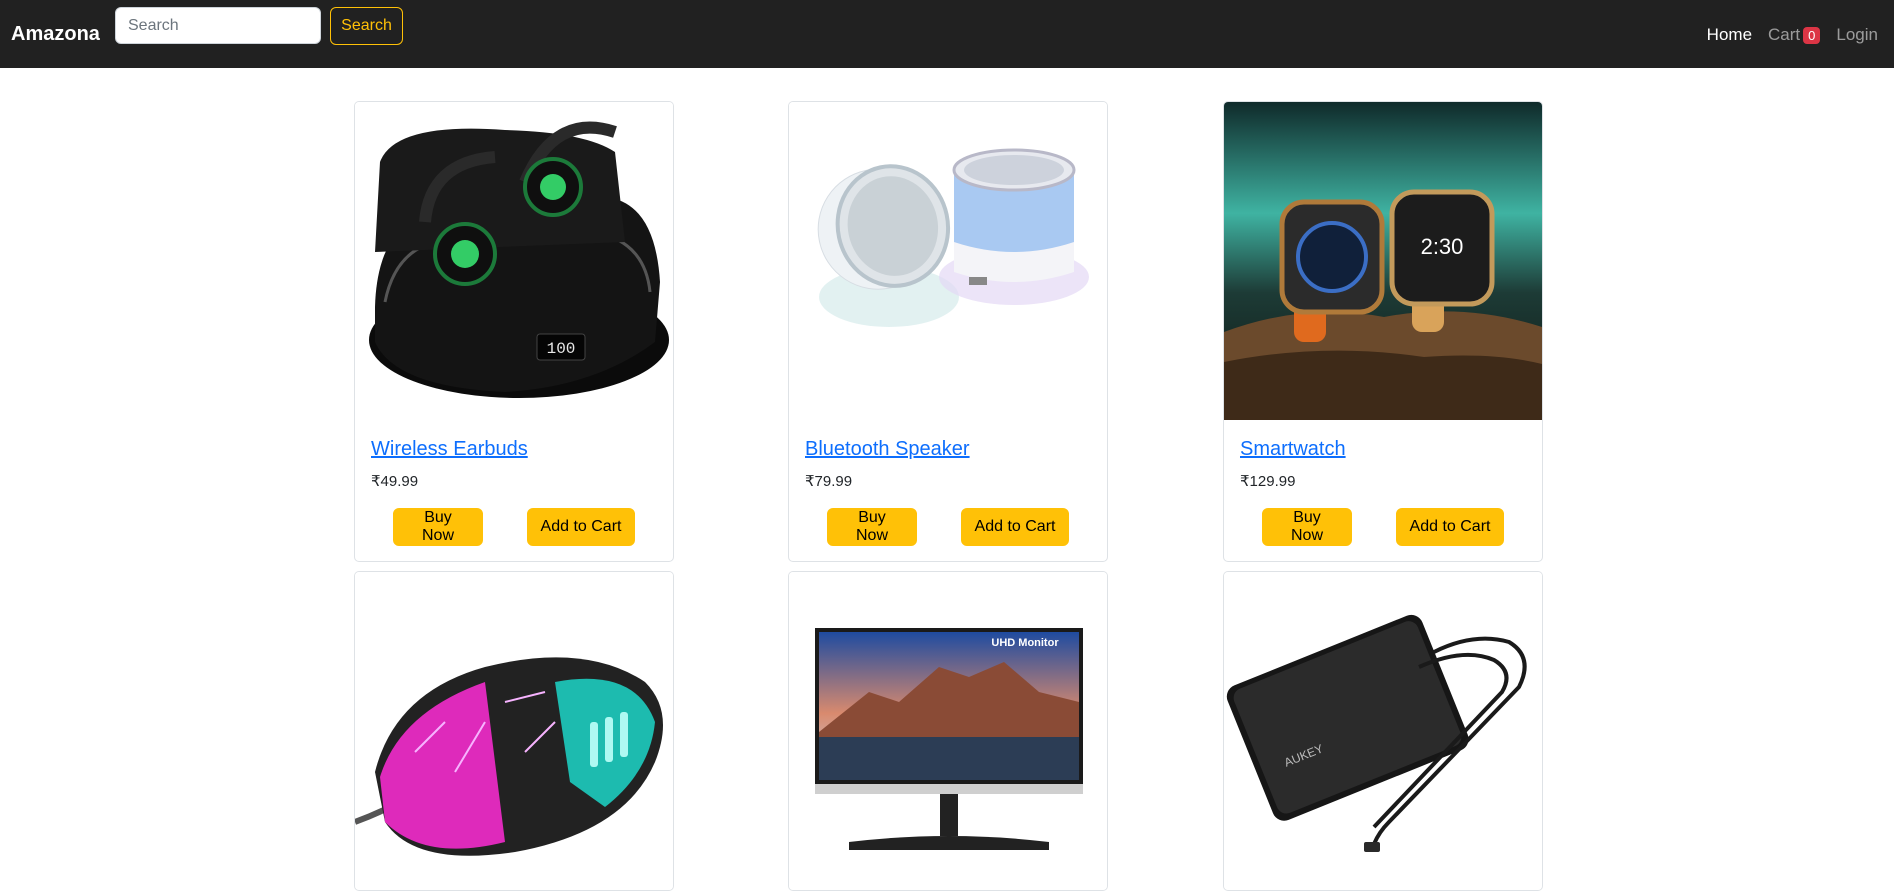  What do you see at coordinates (561, 349) in the screenshot?
I see `svg-text: 100` at bounding box center [561, 349].